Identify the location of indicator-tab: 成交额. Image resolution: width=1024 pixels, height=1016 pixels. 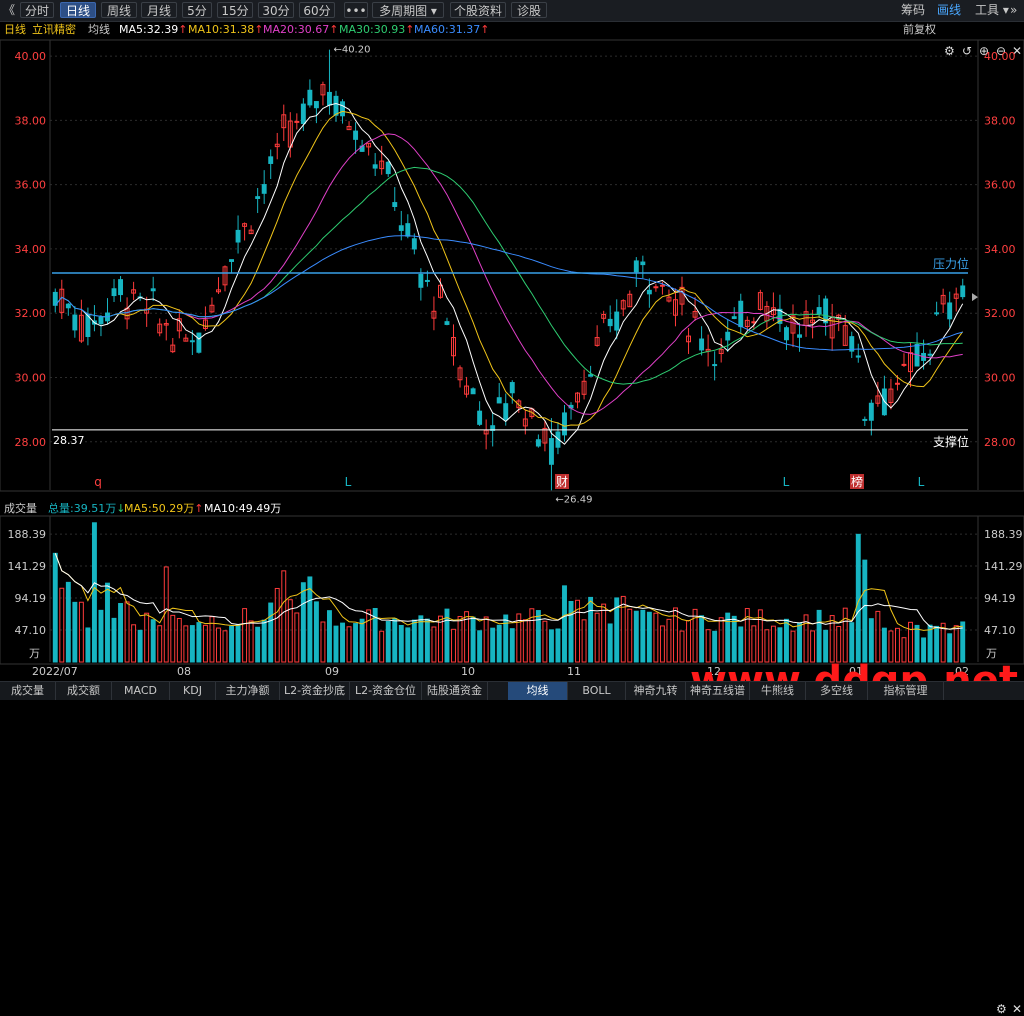
(84, 691).